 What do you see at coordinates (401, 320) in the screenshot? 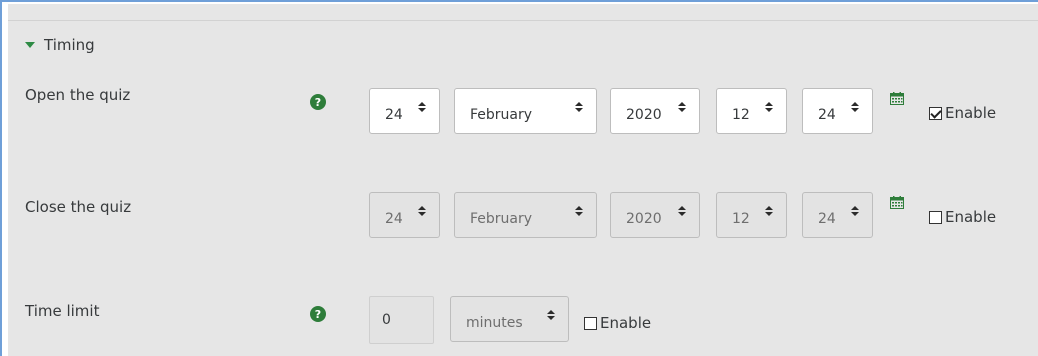
I see `time-limit-input` at bounding box center [401, 320].